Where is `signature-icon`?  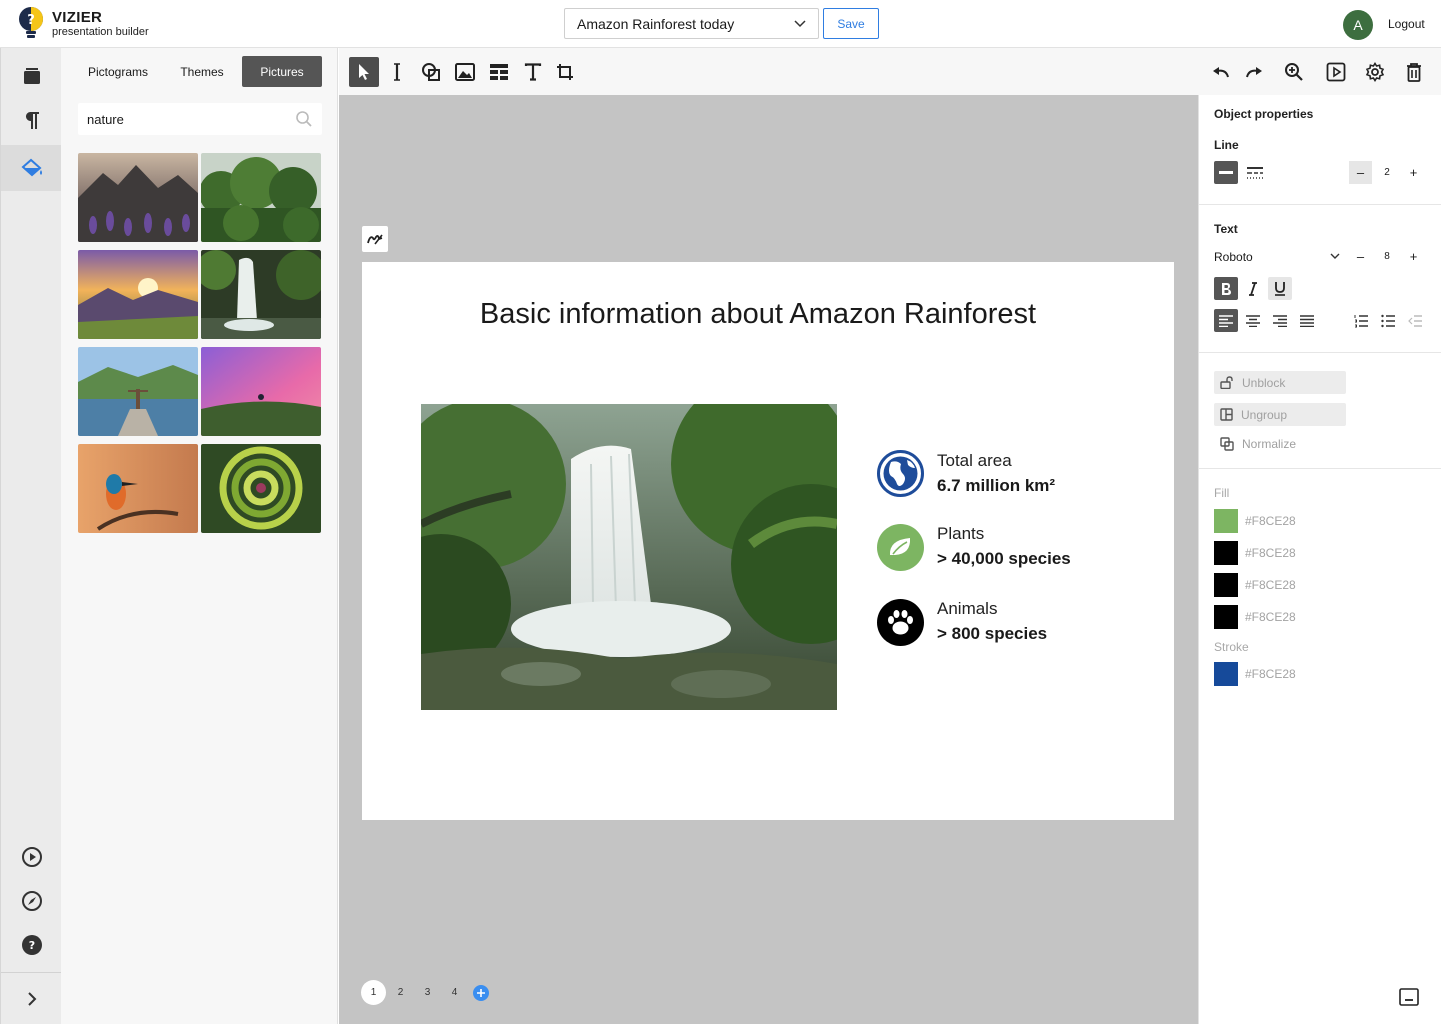
signature-icon is located at coordinates (375, 239).